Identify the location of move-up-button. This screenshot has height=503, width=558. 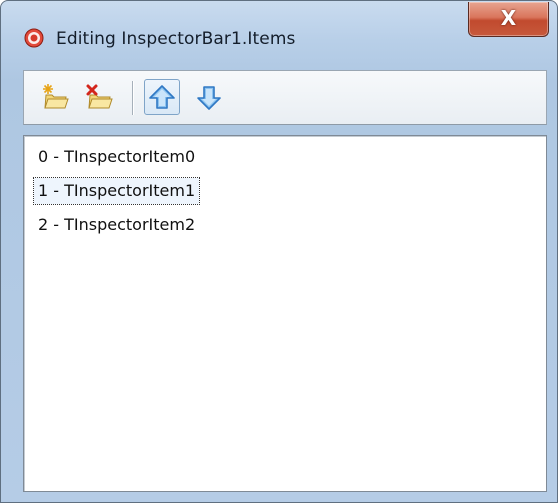
(162, 97).